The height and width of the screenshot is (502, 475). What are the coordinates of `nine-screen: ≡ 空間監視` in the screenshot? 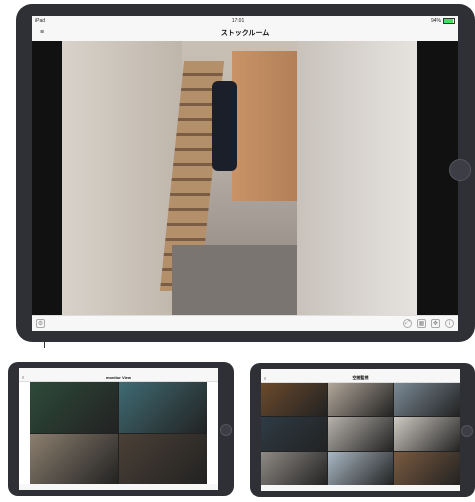 It's located at (360, 430).